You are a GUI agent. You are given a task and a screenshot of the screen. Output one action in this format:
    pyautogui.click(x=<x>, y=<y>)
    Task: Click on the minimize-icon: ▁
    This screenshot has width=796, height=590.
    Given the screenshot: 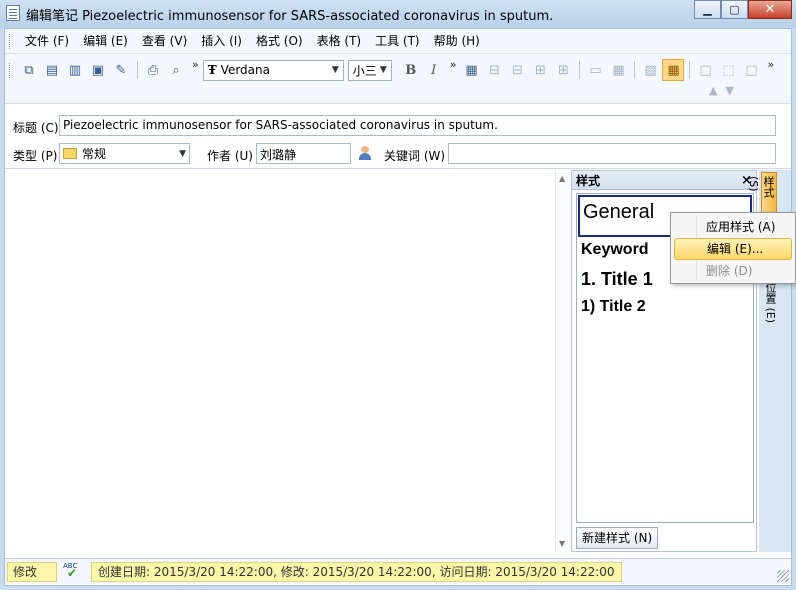 What is the action you would take?
    pyautogui.click(x=707, y=9)
    